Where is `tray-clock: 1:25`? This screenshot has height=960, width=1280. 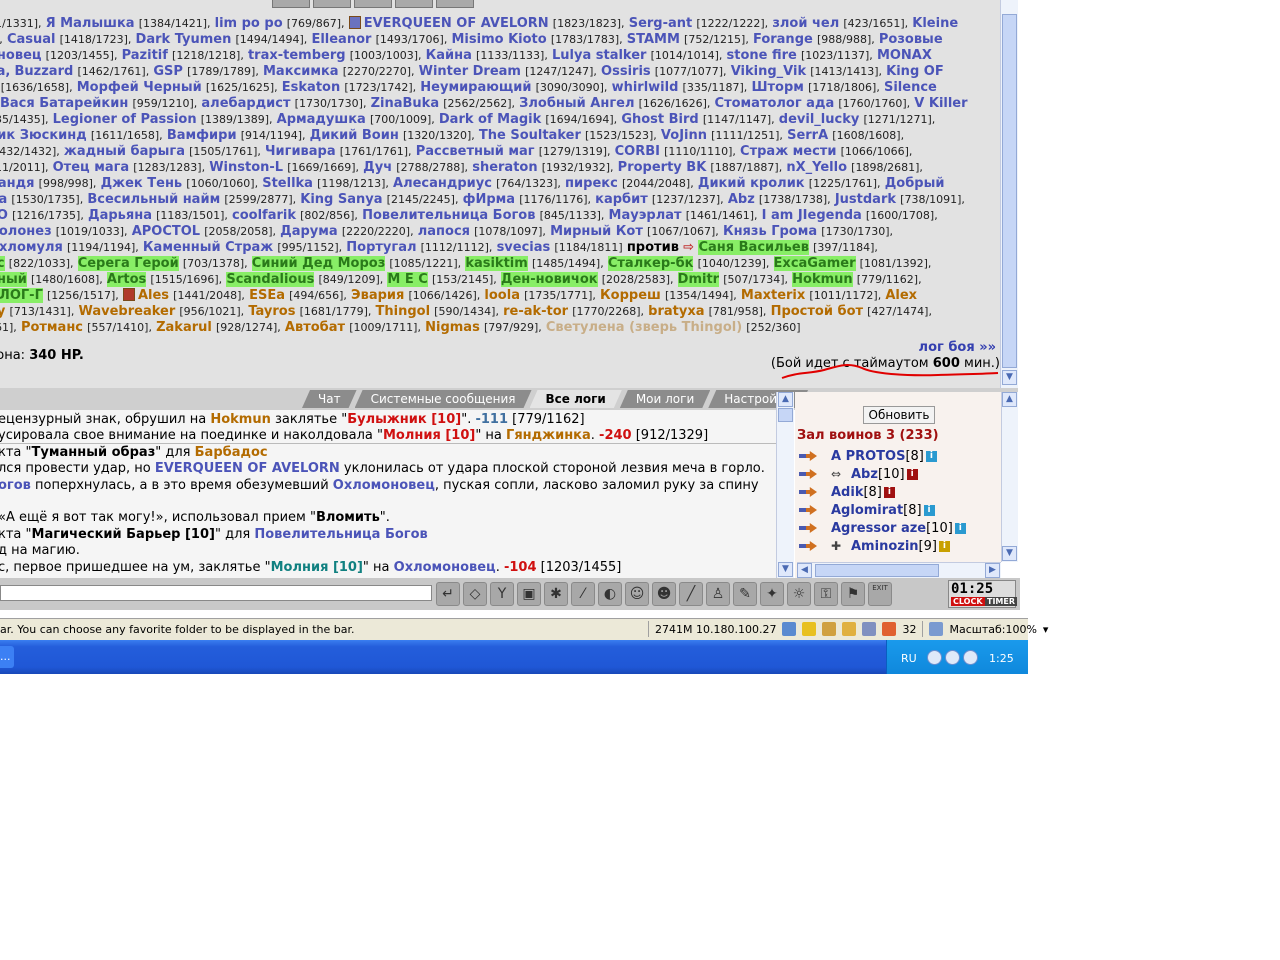
tray-clock: 1:25 is located at coordinates (1001, 658).